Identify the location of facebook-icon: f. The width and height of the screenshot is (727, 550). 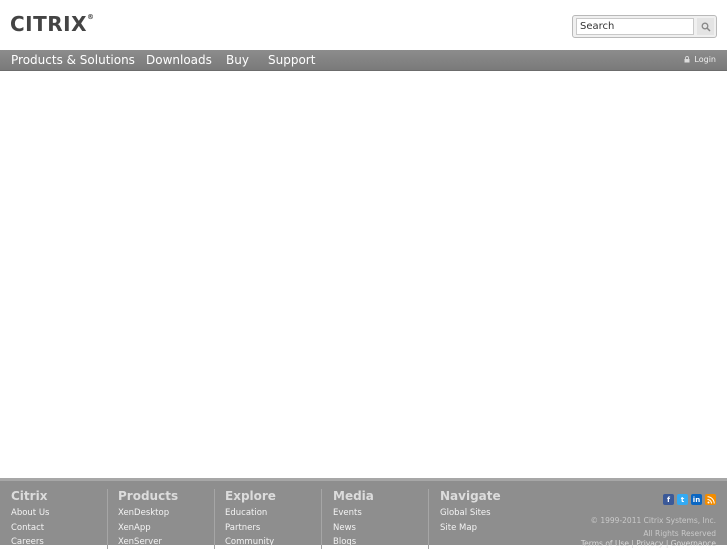
(668, 499).